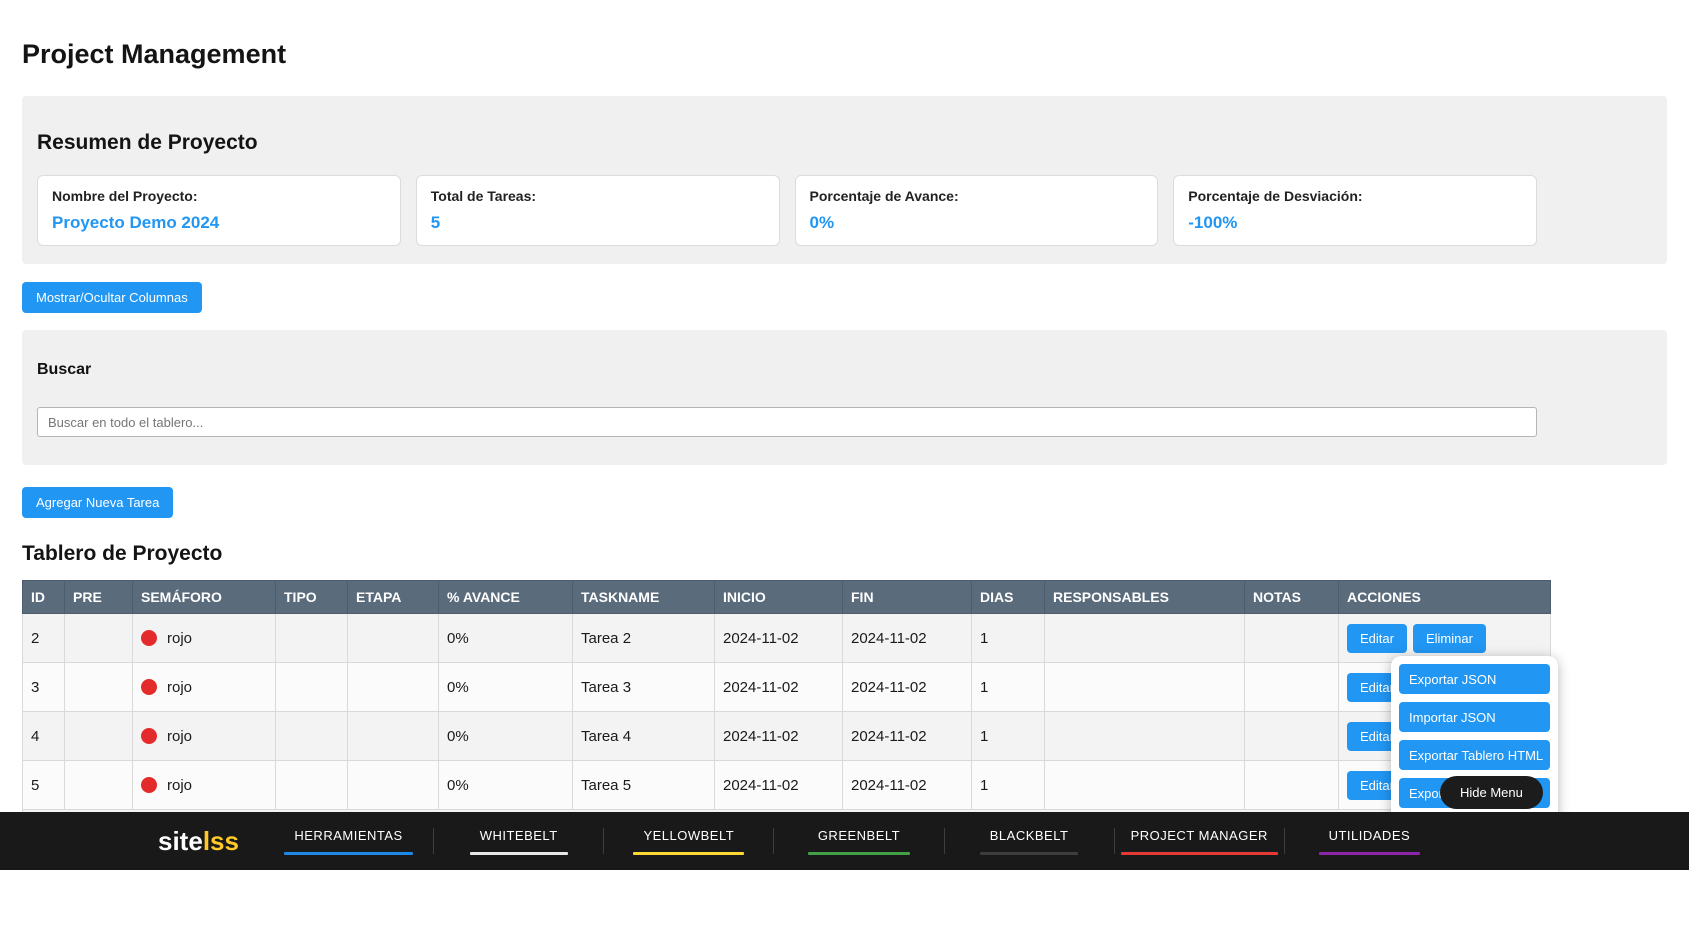 The image size is (1689, 937). I want to click on column-header-tipo: TIPO, so click(311, 597).